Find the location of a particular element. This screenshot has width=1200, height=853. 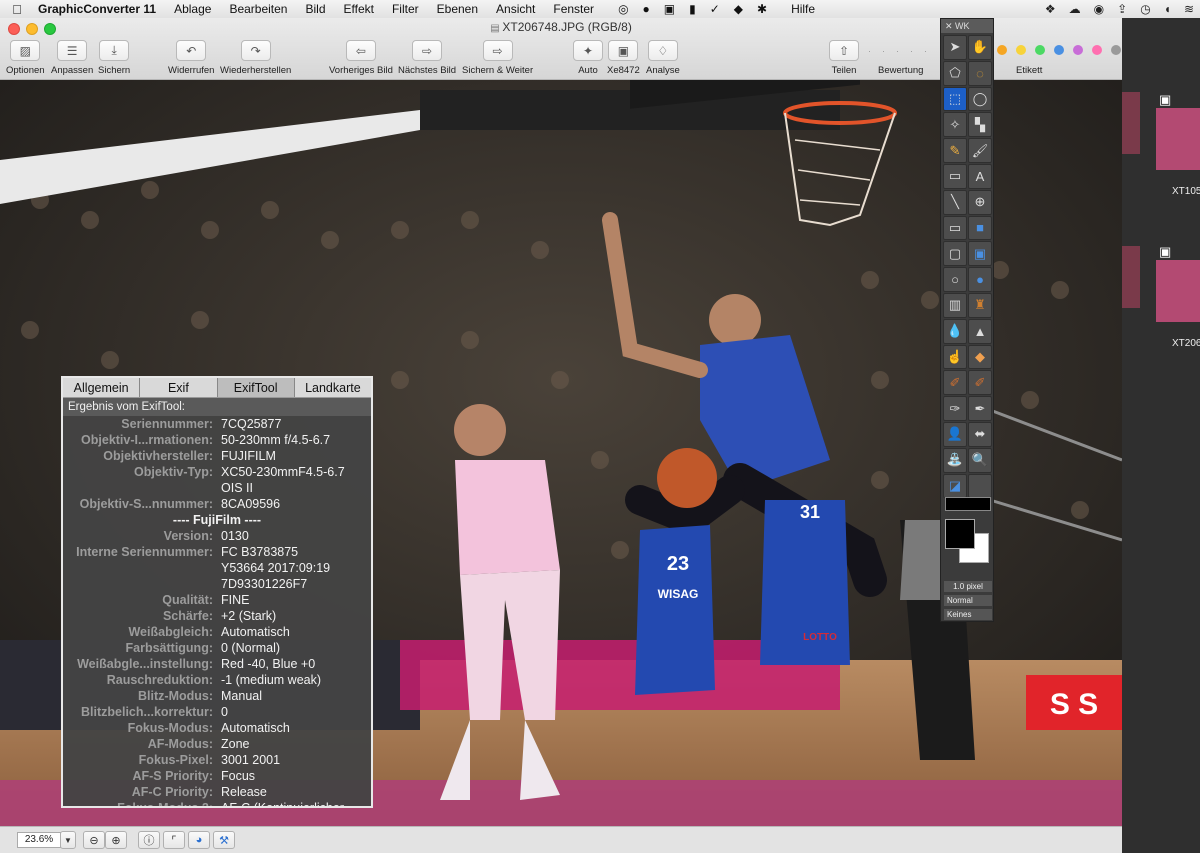

brush-icon: 🖌 is located at coordinates (980, 150).